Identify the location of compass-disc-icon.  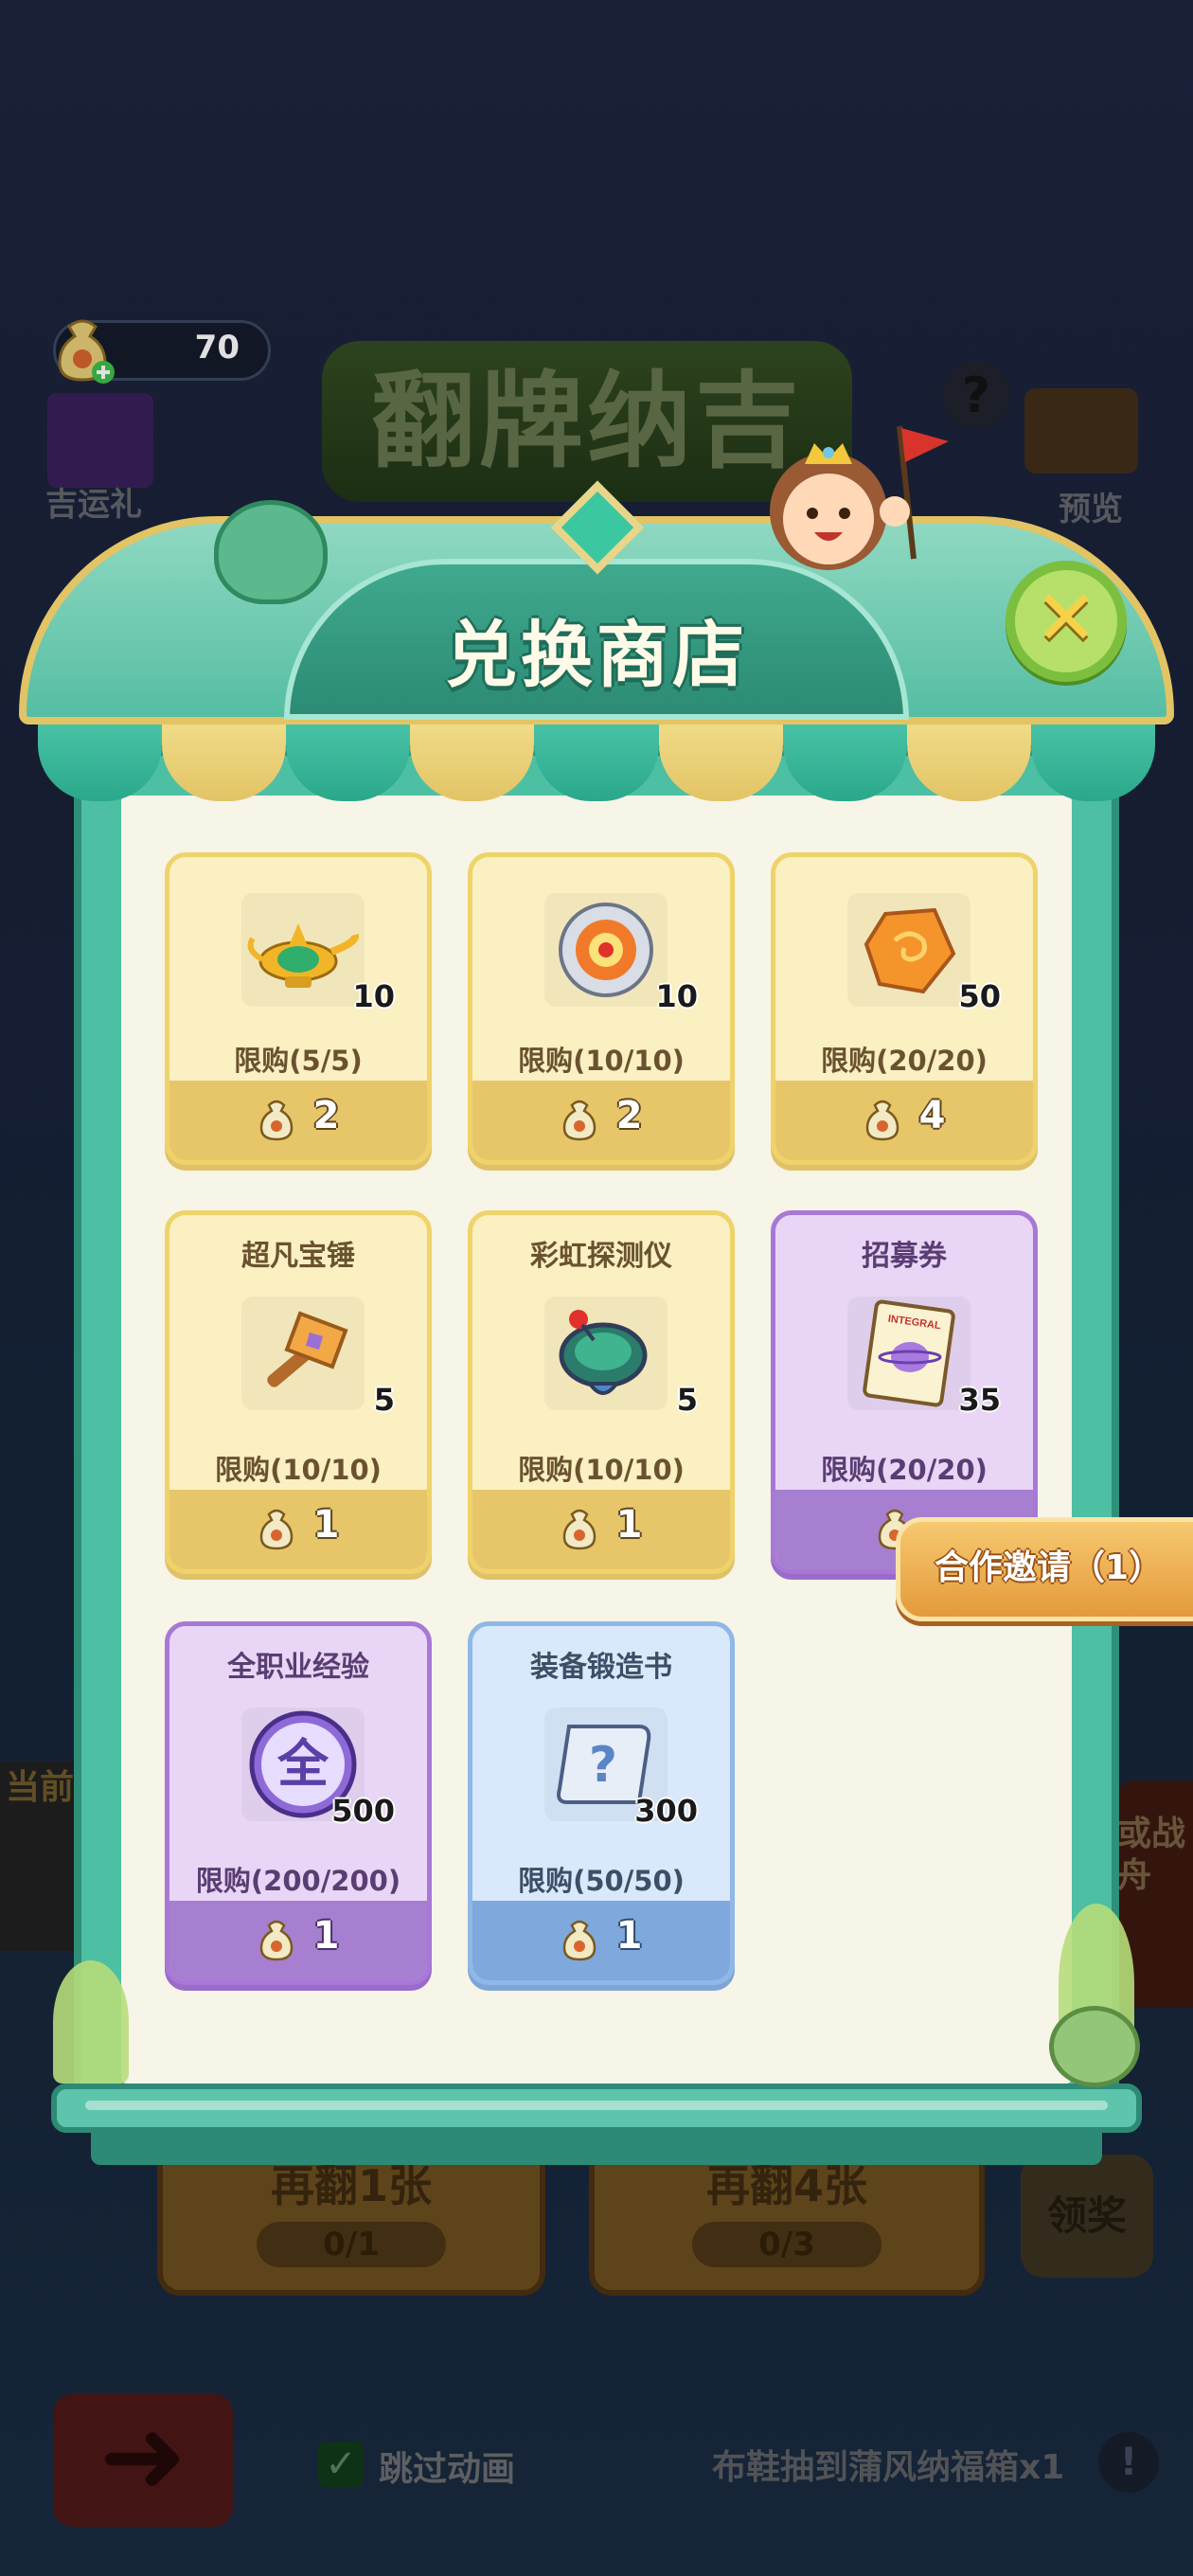
(606, 950).